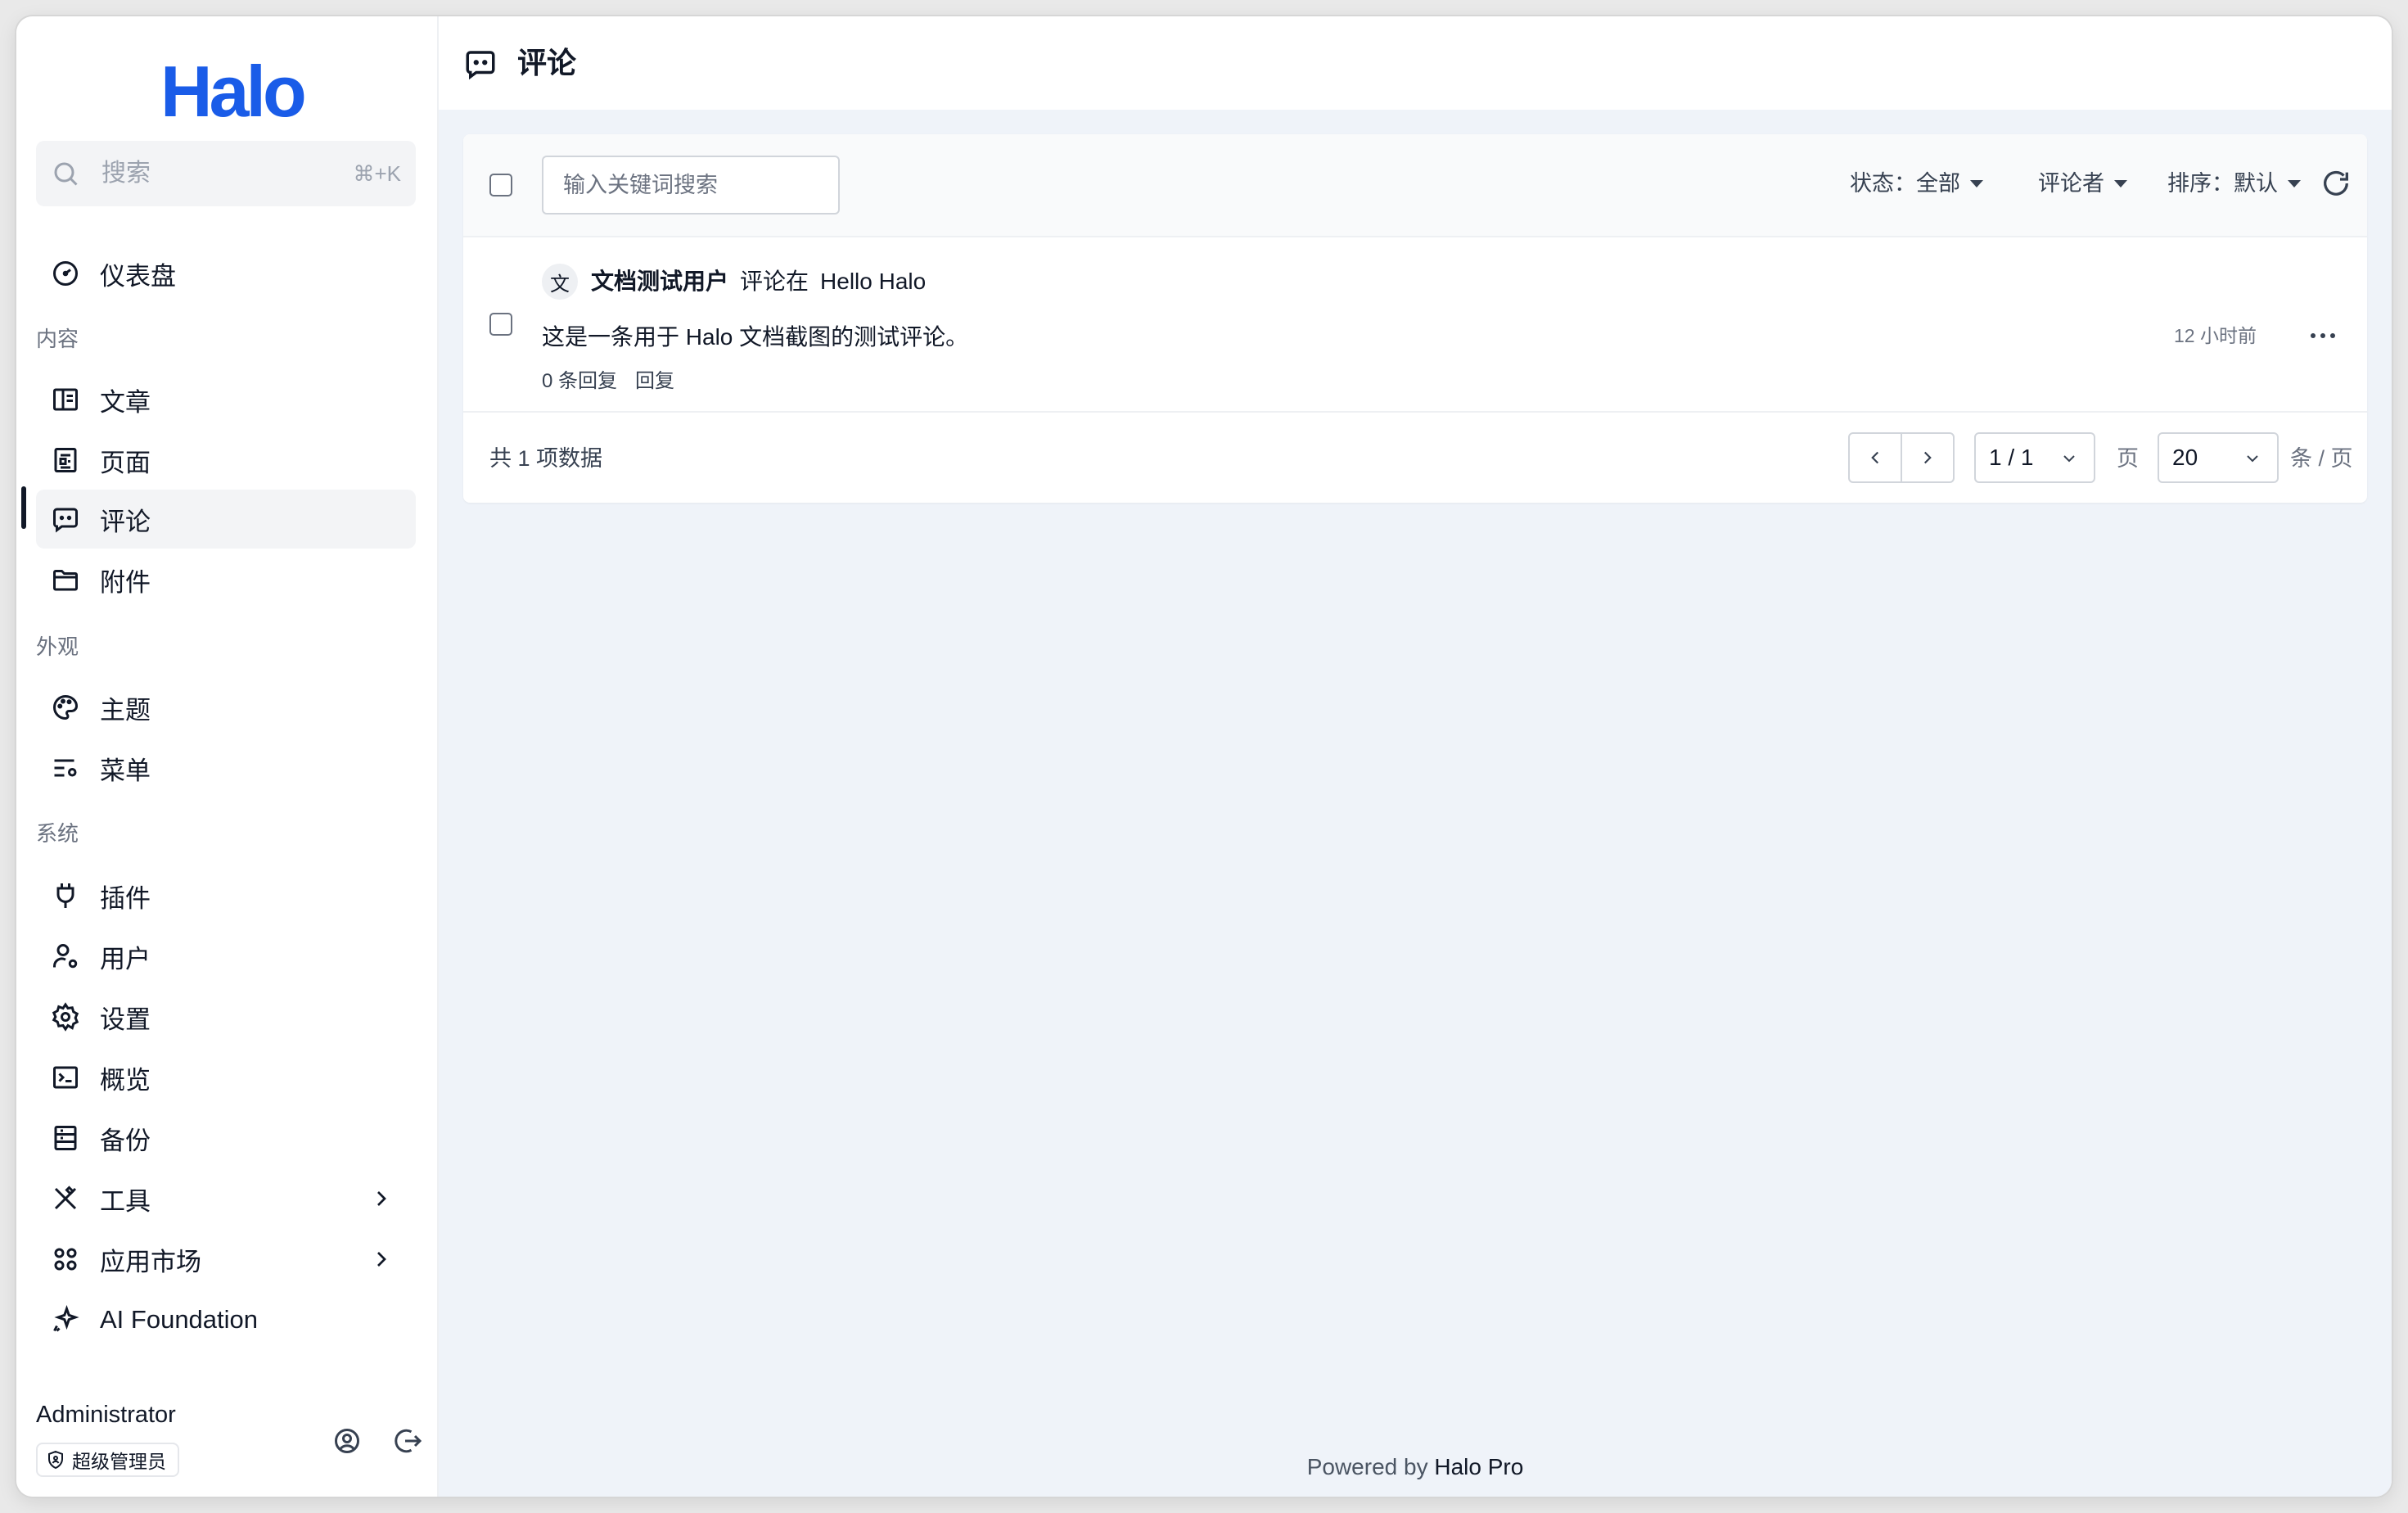 The image size is (2408, 1513). I want to click on row-checkbox, so click(500, 324).